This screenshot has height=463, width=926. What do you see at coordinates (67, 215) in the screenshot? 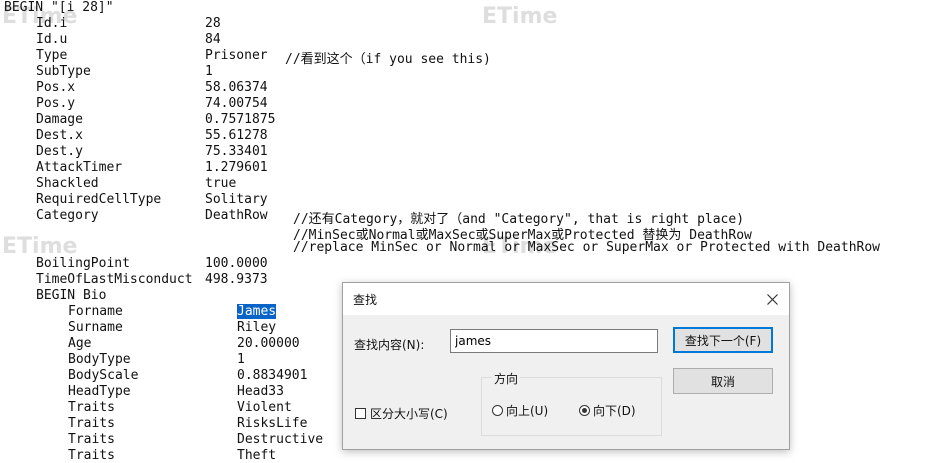
I see `row-key: Category` at bounding box center [67, 215].